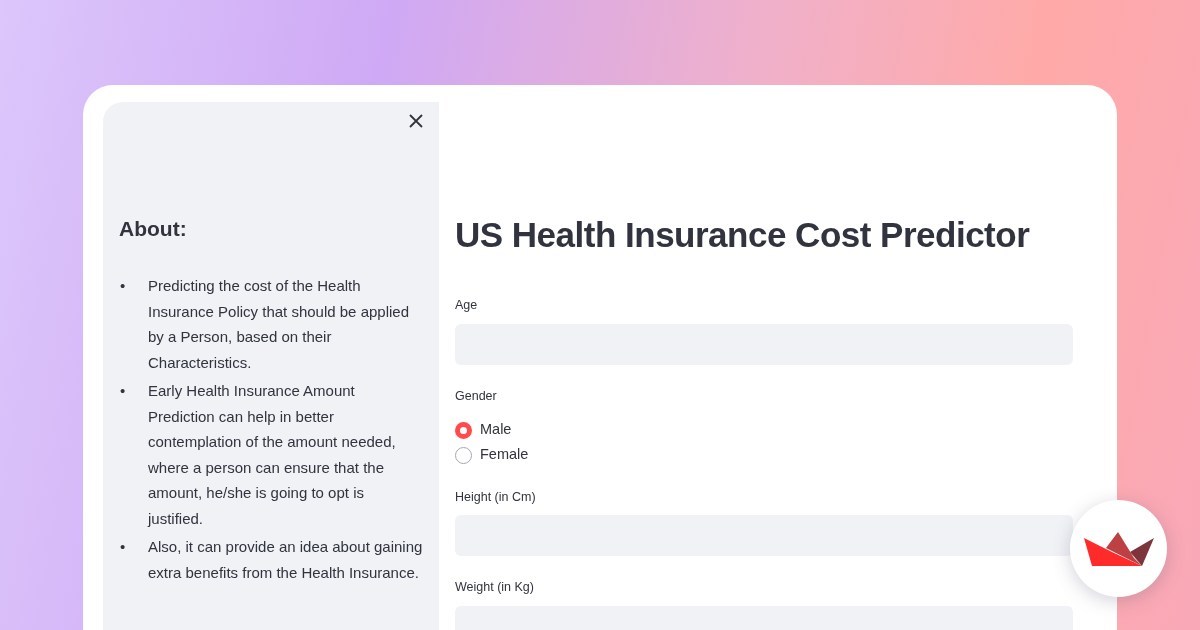 The height and width of the screenshot is (630, 1200). What do you see at coordinates (279, 324) in the screenshot?
I see `about-text: Predicting the cost of the Health Insurance Policy that should be applied by a Person, based on their Characteristics.` at bounding box center [279, 324].